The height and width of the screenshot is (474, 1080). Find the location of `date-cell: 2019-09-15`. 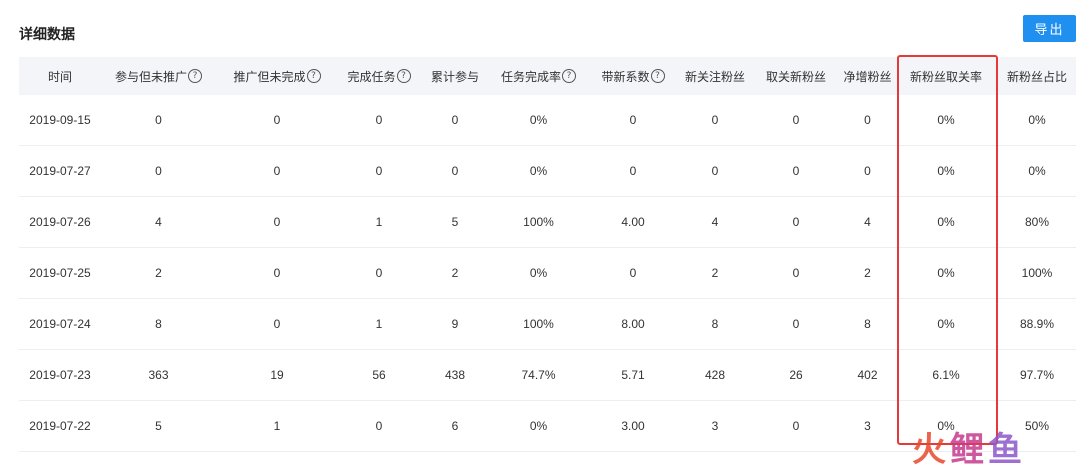

date-cell: 2019-09-15 is located at coordinates (60, 120).